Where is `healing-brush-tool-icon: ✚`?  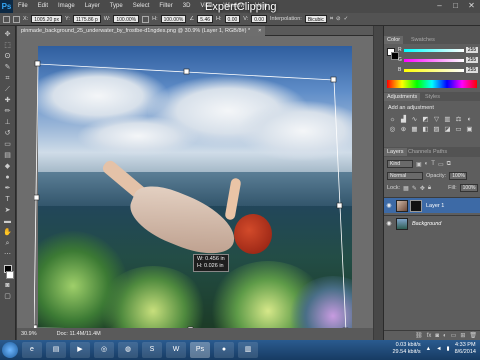 healing-brush-tool-icon: ✚ is located at coordinates (8, 100).